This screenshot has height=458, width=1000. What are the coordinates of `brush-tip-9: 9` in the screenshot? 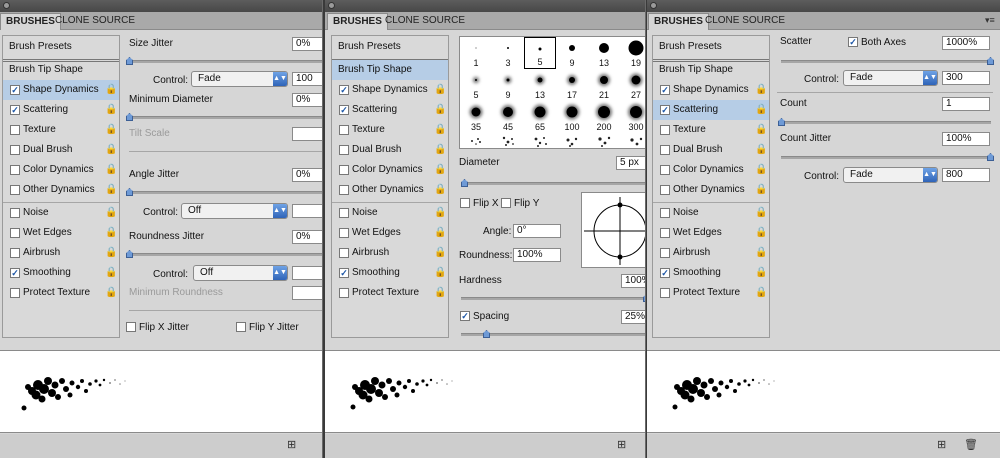 It's located at (572, 53).